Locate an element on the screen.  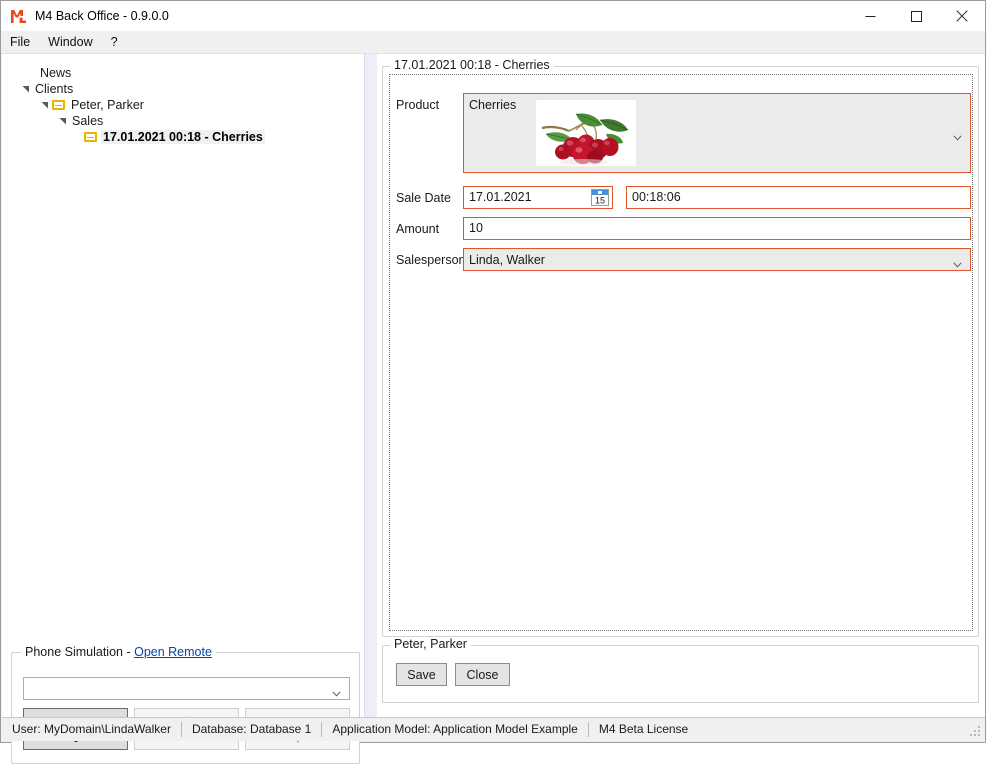
phone-simulation-group: Phone Simulation - Open Remote is located at coordinates (185, 704).